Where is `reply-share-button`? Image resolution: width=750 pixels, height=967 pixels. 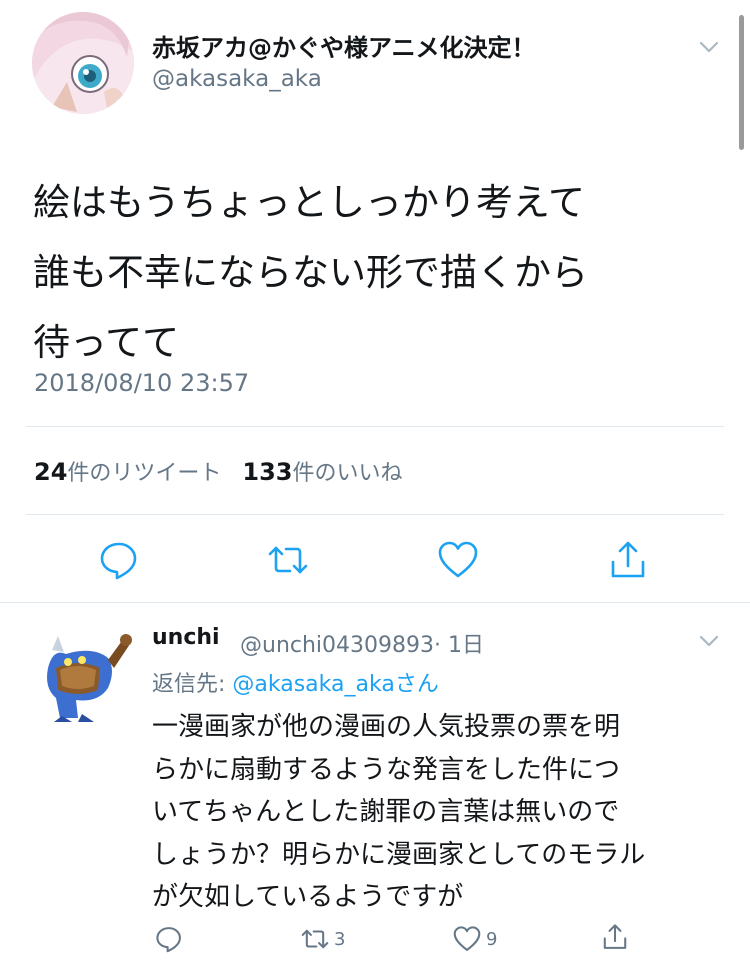 reply-share-button is located at coordinates (615, 937).